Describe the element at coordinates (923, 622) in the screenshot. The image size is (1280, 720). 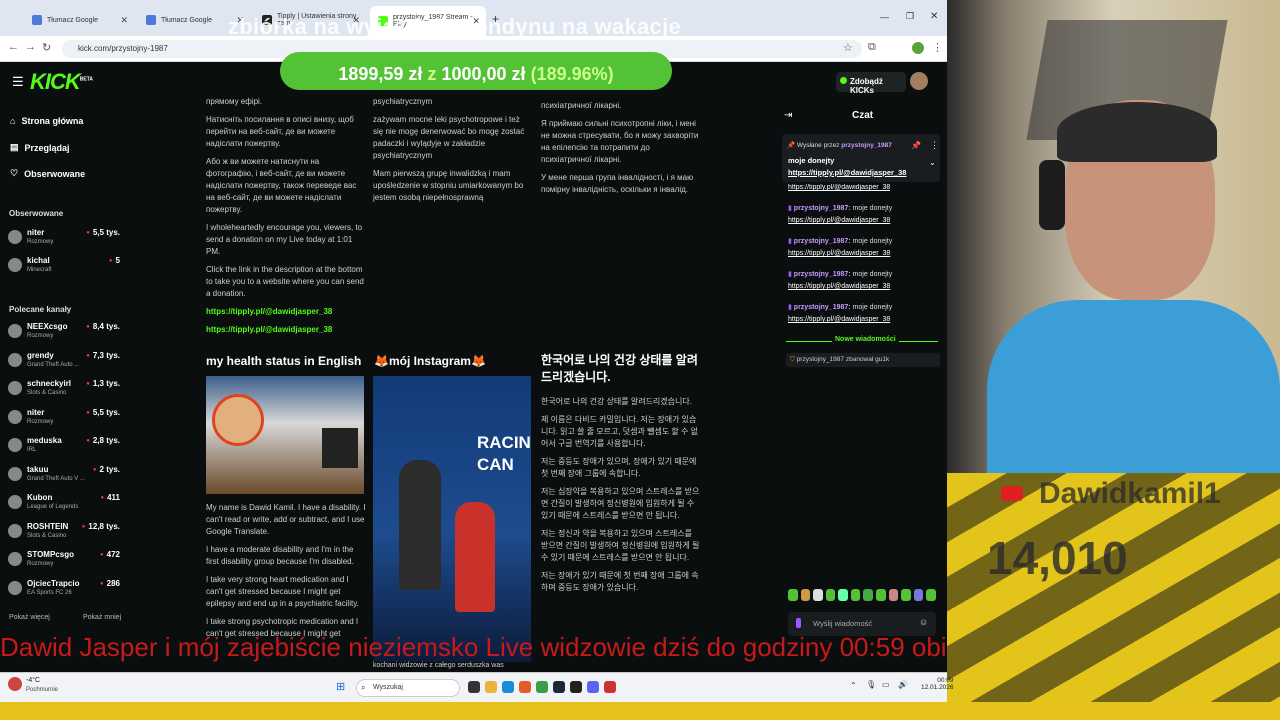
I see `emoji-icon: ☺` at that location.